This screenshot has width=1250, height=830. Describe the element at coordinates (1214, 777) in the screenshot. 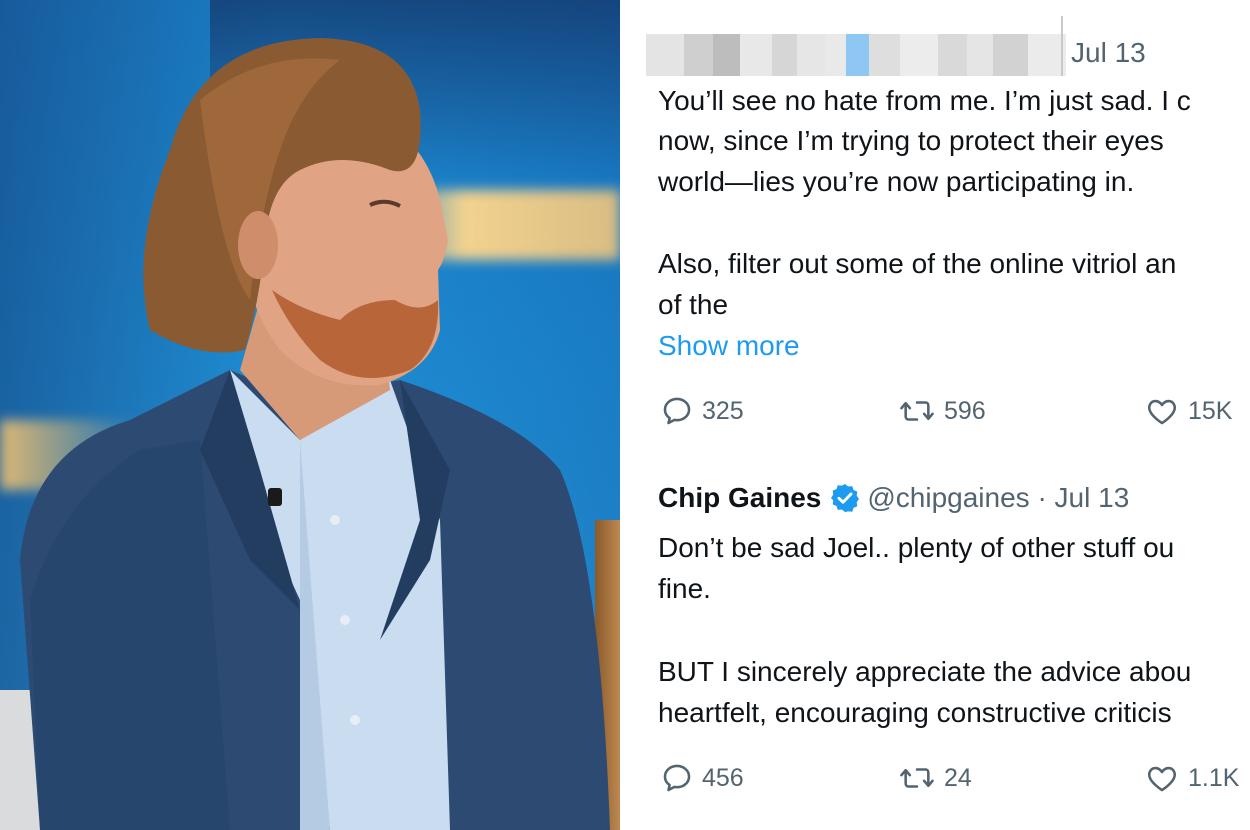

I see `tweet2-like-count: 1.1K` at that location.